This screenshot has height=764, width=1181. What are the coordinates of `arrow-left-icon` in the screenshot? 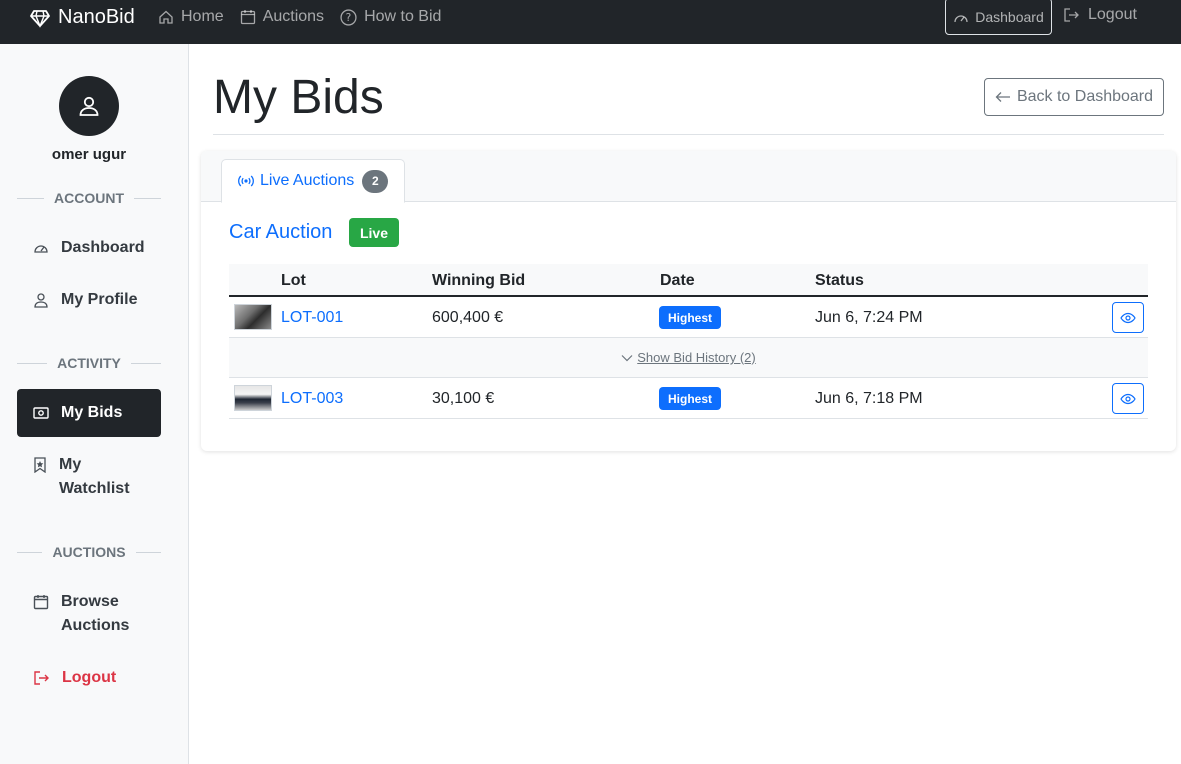 It's located at (1002, 97).